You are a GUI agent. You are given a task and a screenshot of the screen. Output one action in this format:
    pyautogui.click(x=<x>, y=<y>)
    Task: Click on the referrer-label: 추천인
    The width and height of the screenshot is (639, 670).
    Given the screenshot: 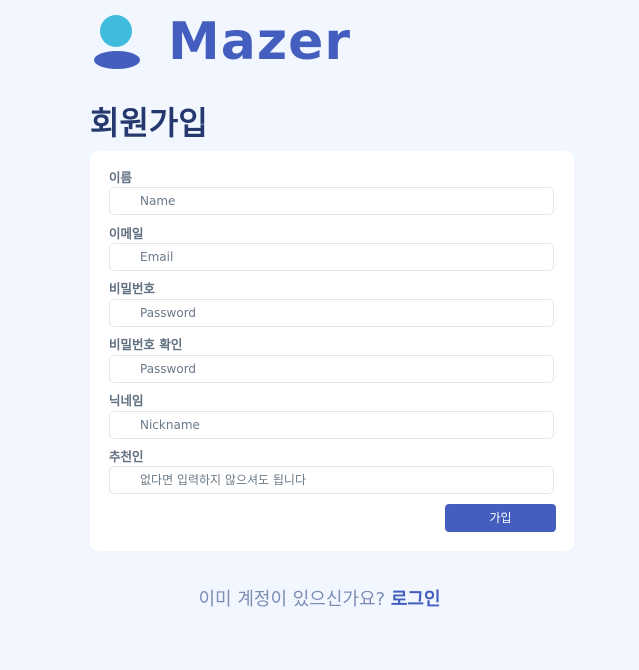 What is the action you would take?
    pyautogui.click(x=126, y=456)
    